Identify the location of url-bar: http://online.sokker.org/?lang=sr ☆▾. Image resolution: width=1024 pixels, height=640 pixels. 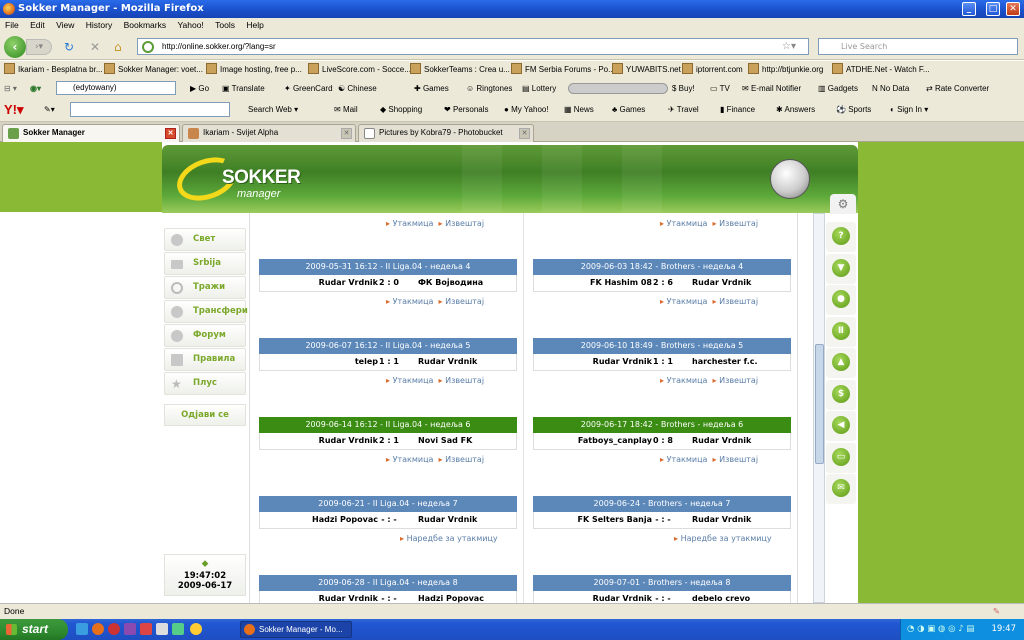
(473, 46).